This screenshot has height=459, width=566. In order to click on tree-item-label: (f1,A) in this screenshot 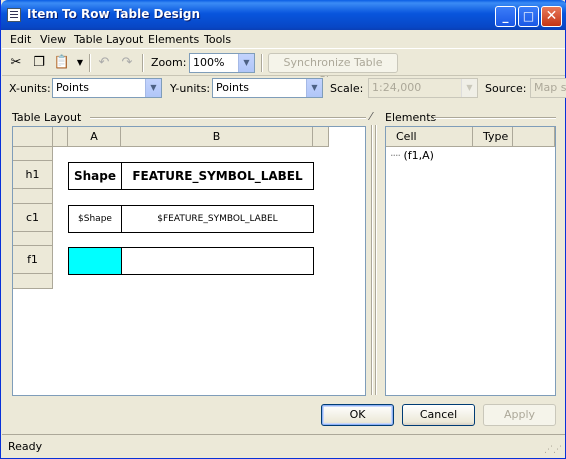, I will do `click(418, 155)`.